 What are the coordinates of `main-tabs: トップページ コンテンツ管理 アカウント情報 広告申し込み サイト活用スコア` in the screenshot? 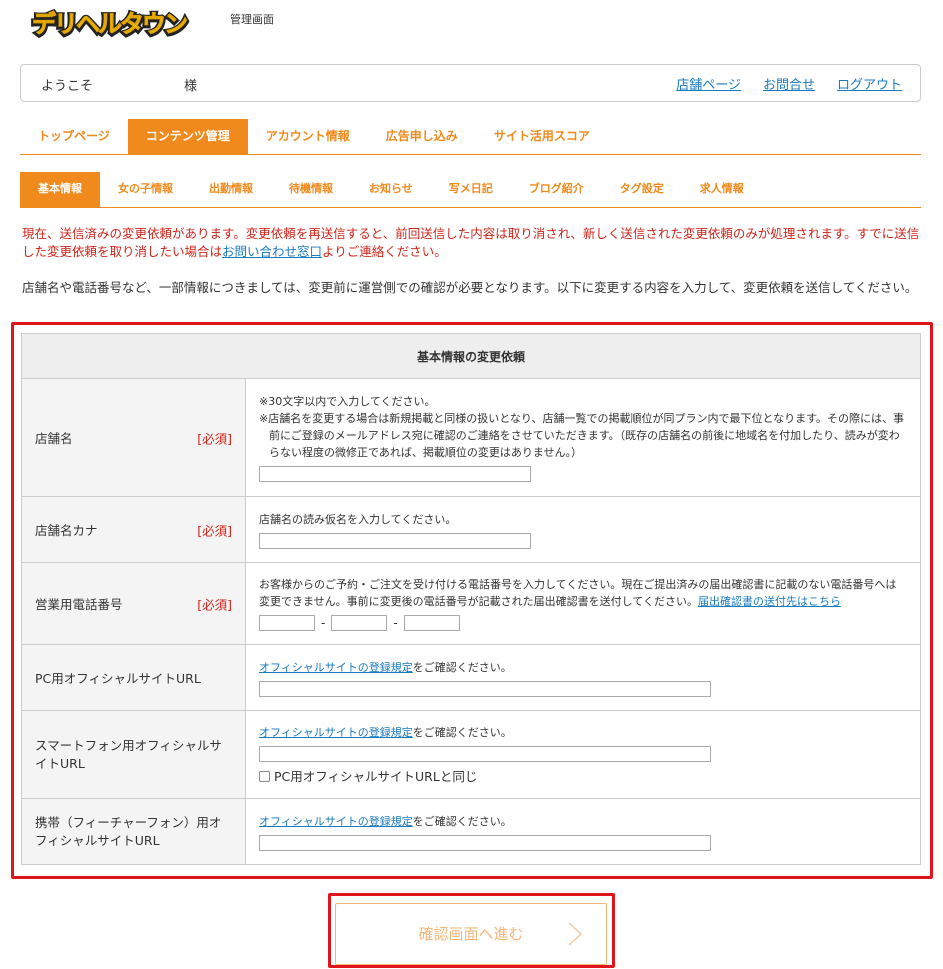 It's located at (470, 137).